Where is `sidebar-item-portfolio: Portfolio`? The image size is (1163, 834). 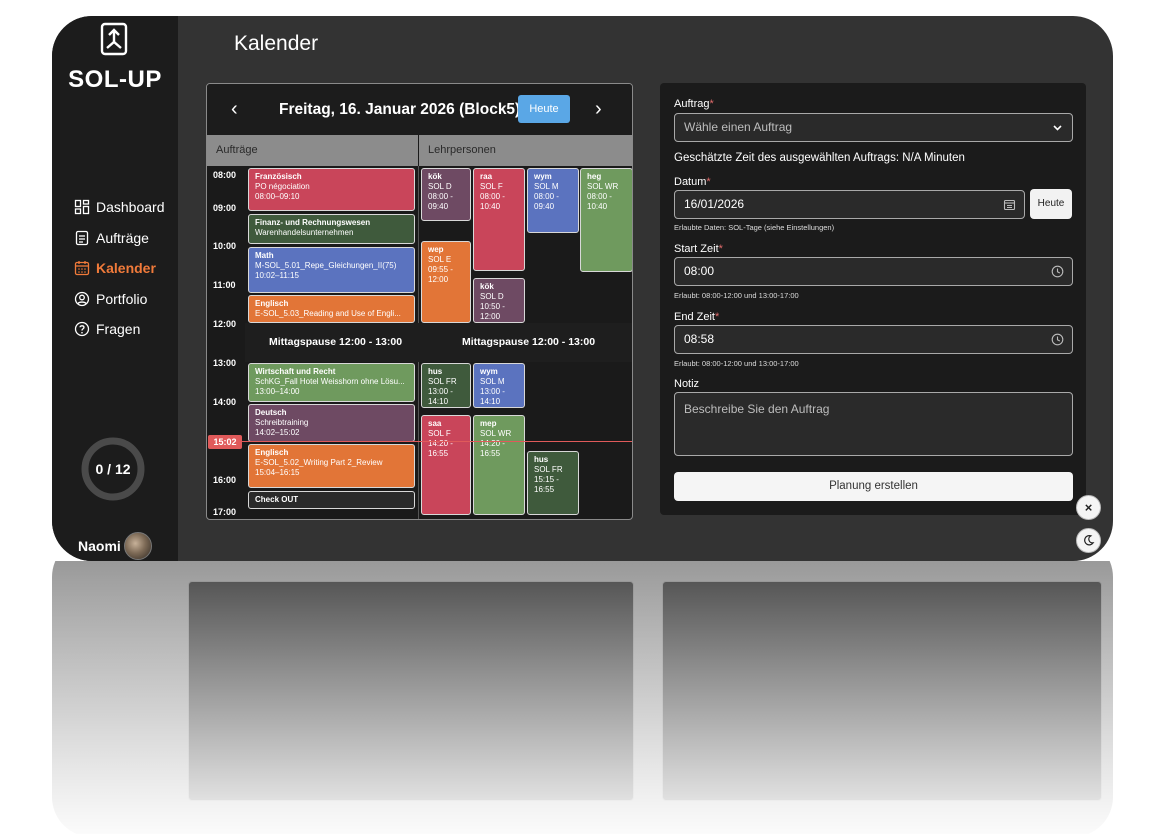
sidebar-item-portfolio: Portfolio is located at coordinates (119, 299).